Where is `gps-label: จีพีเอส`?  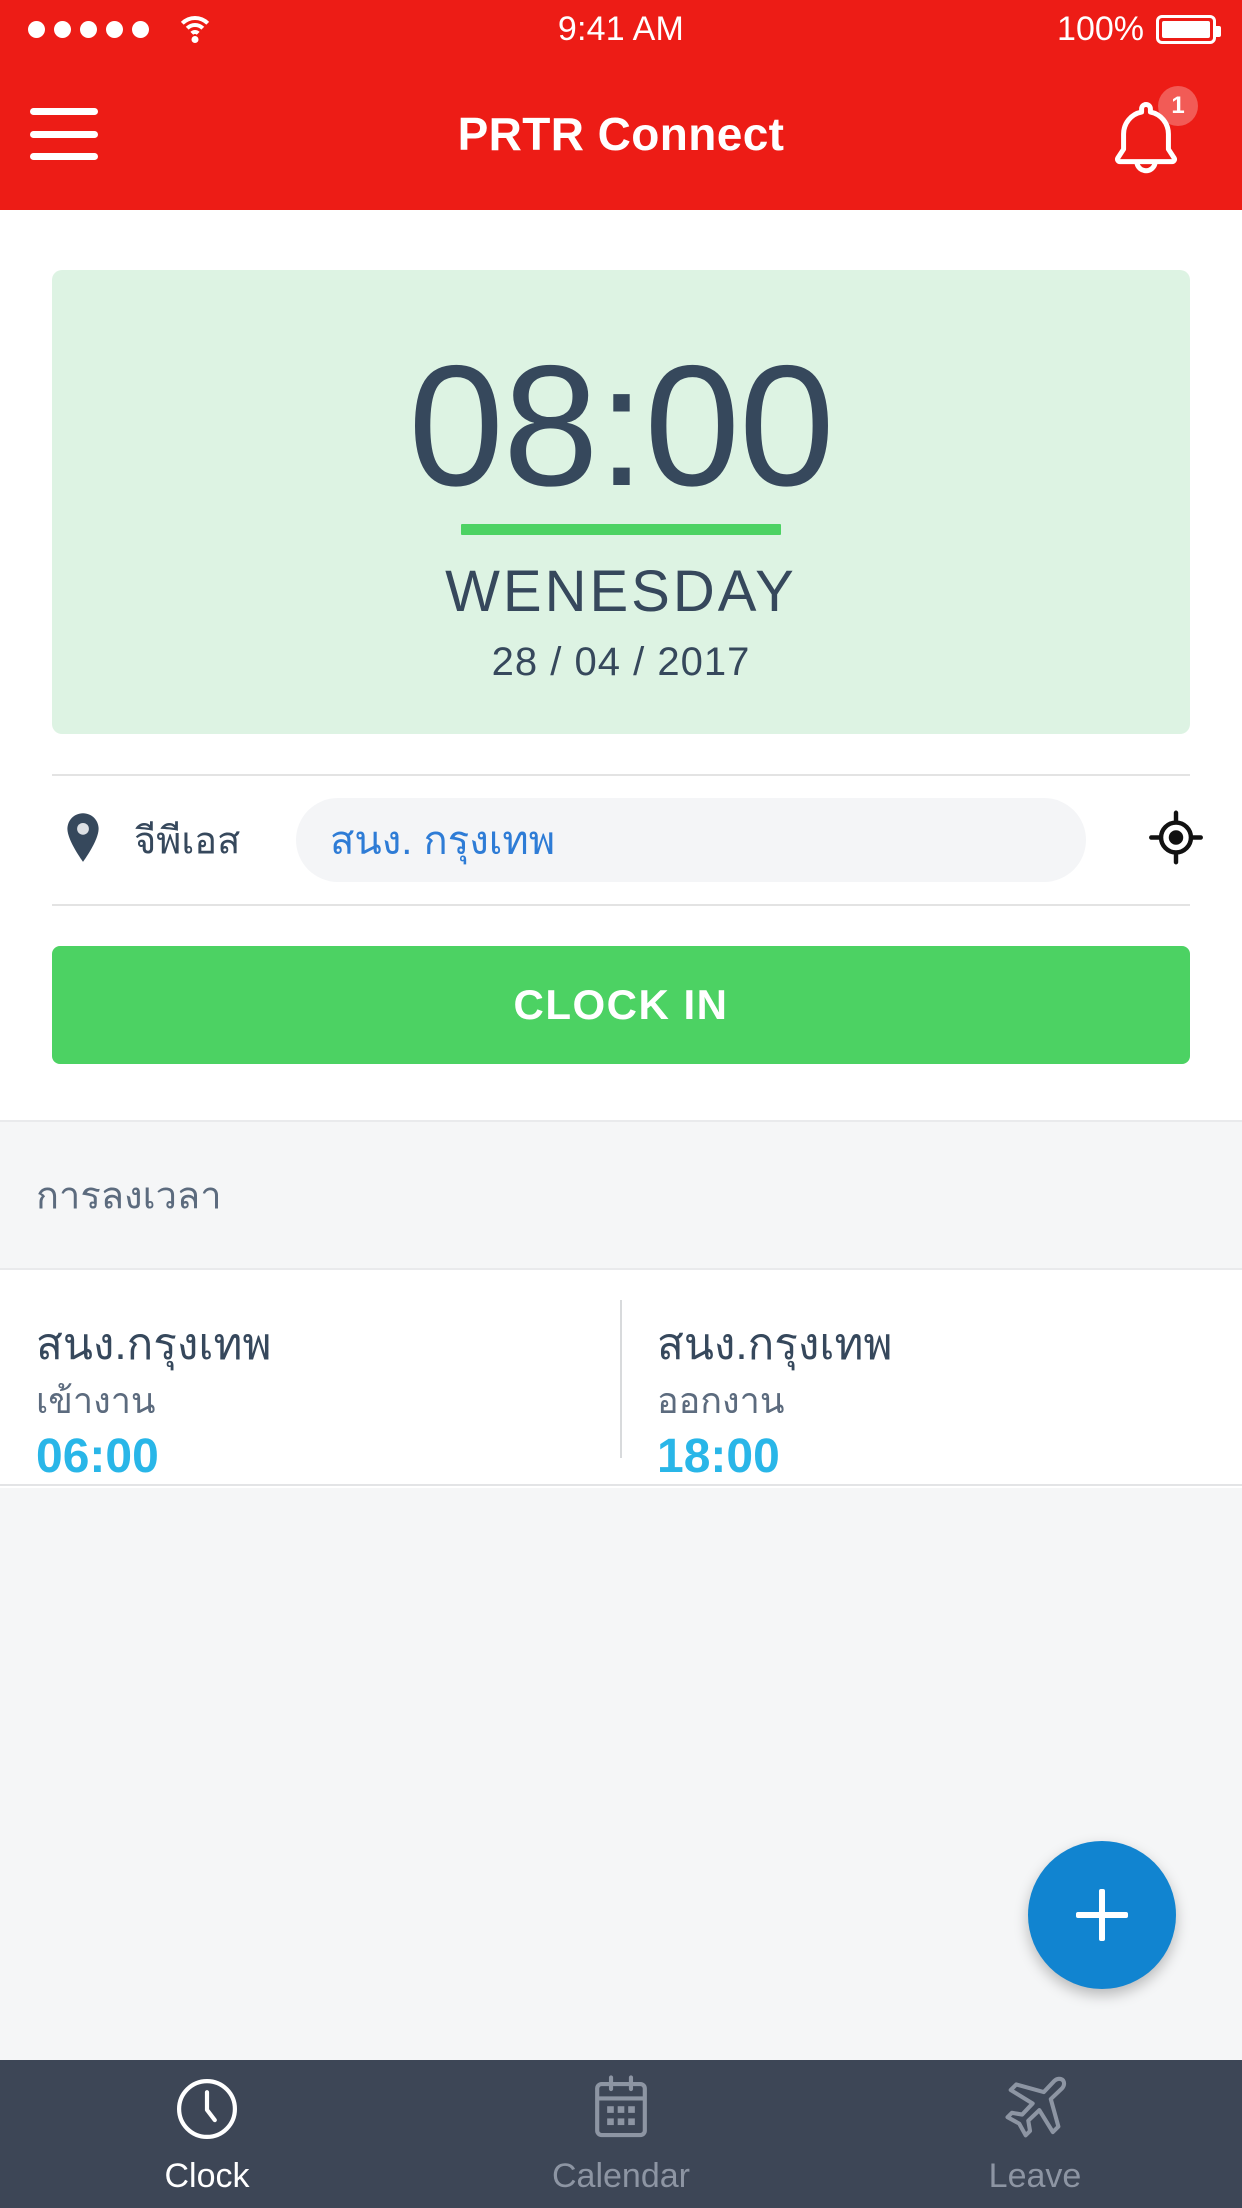
gps-label: จีพีเอส is located at coordinates (187, 841).